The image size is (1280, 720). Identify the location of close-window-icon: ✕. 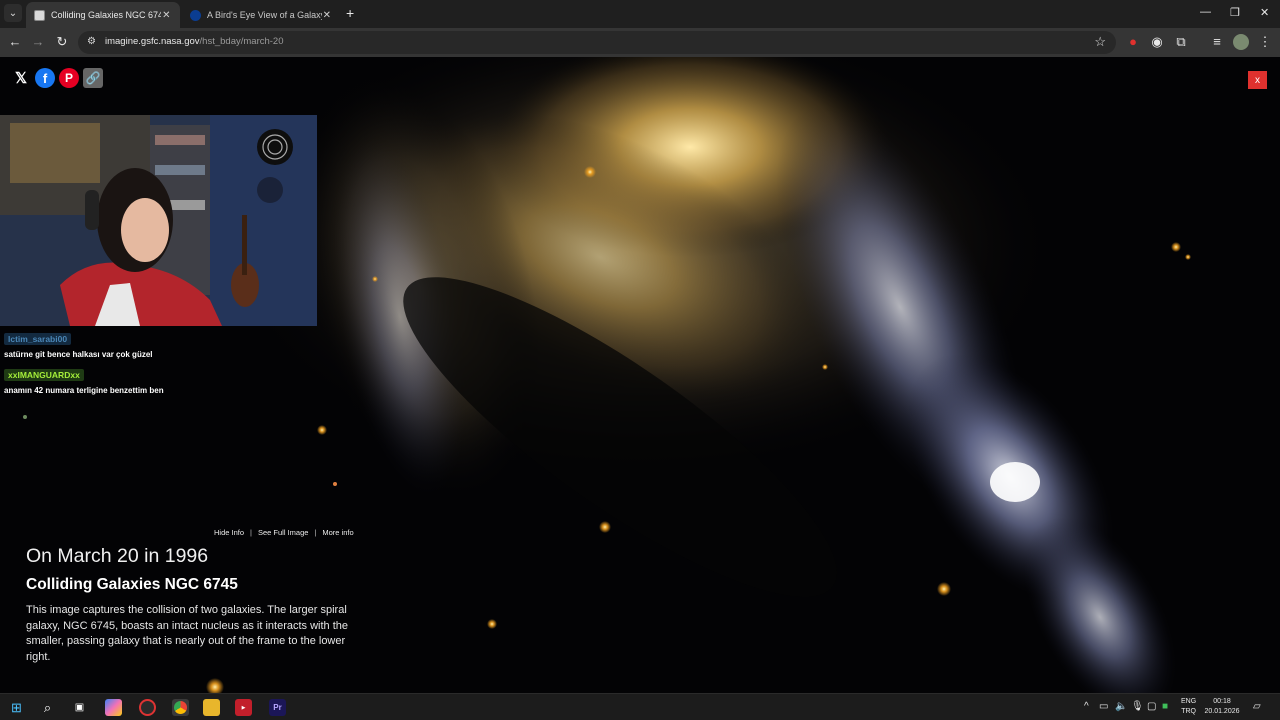
(1264, 12).